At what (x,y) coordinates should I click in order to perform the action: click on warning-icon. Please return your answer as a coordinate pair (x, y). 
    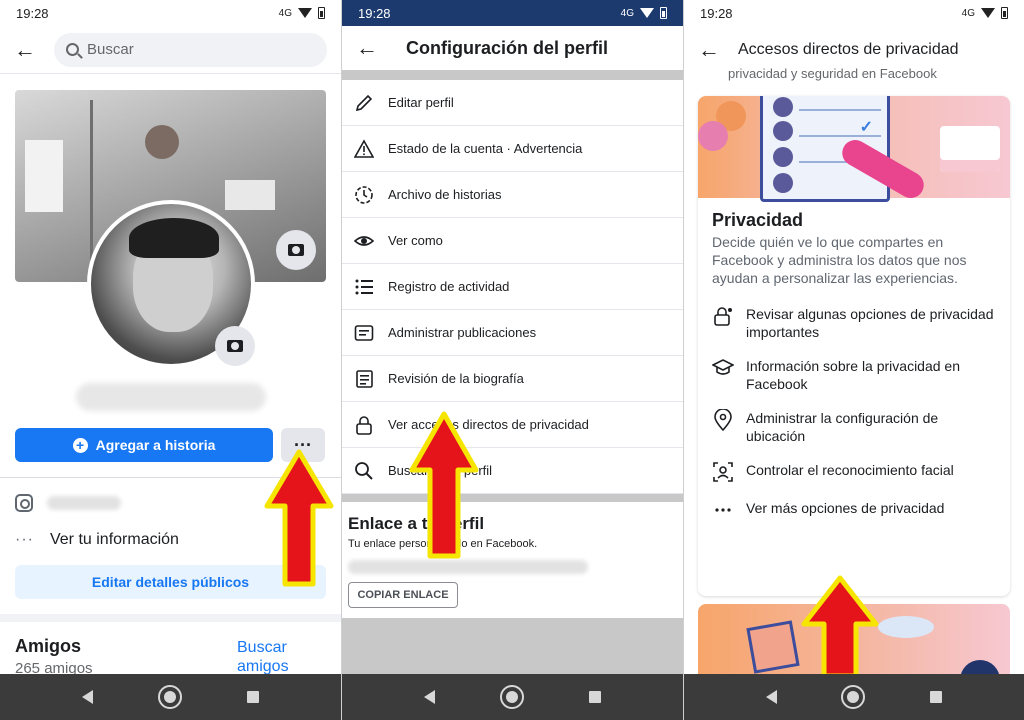
    Looking at the image, I should click on (364, 148).